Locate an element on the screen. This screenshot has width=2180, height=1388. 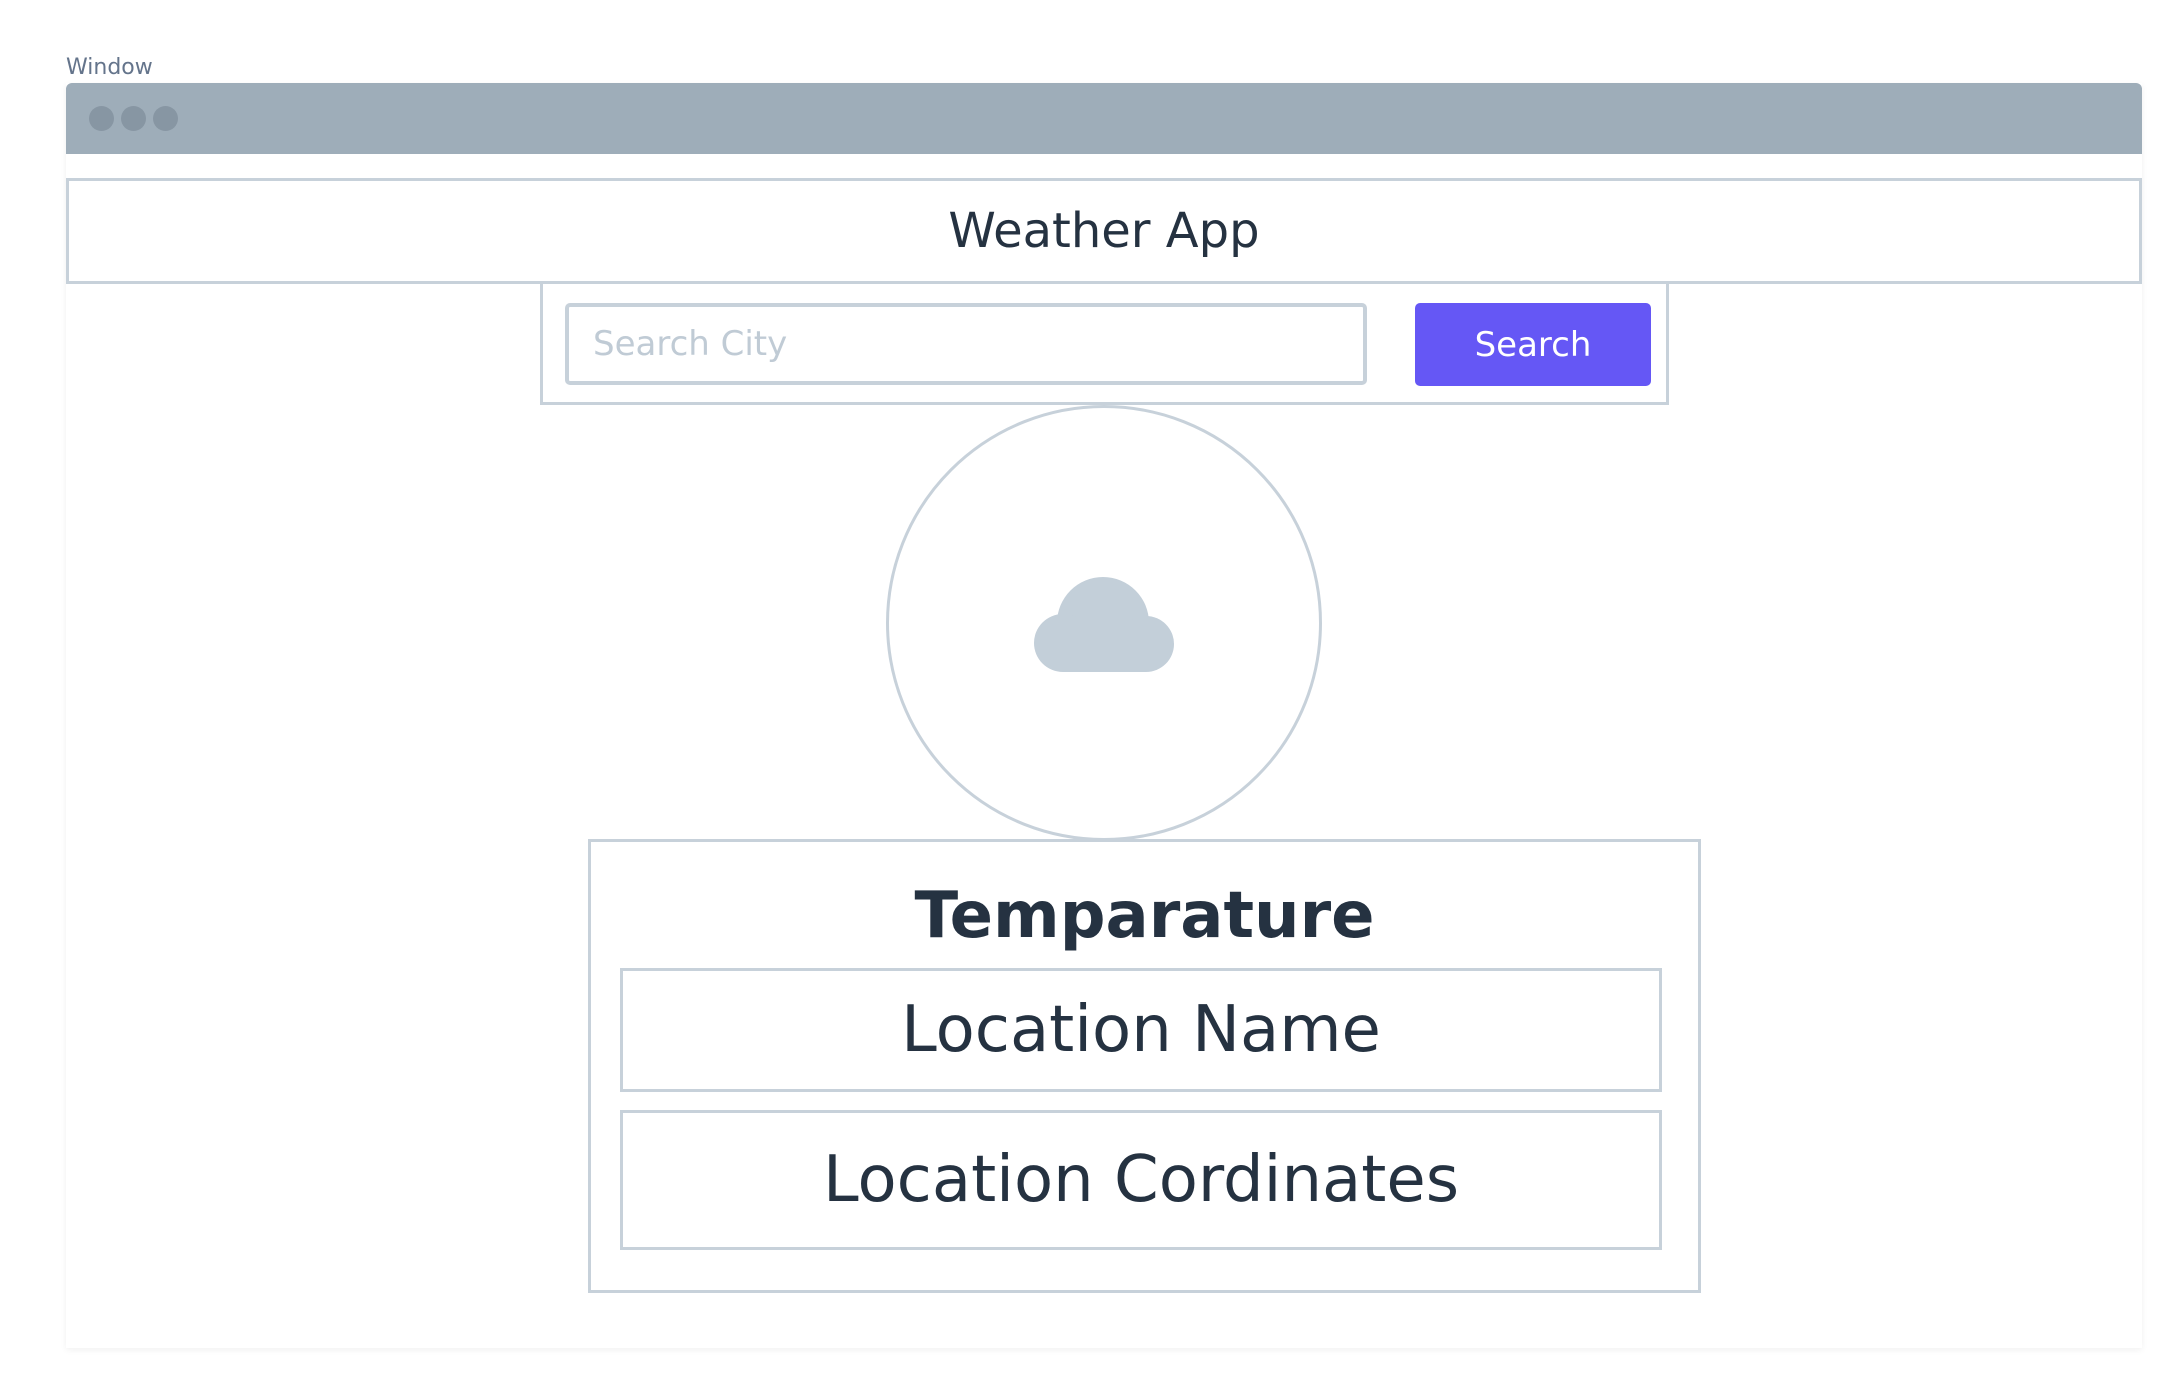
window-label: Window is located at coordinates (109, 67).